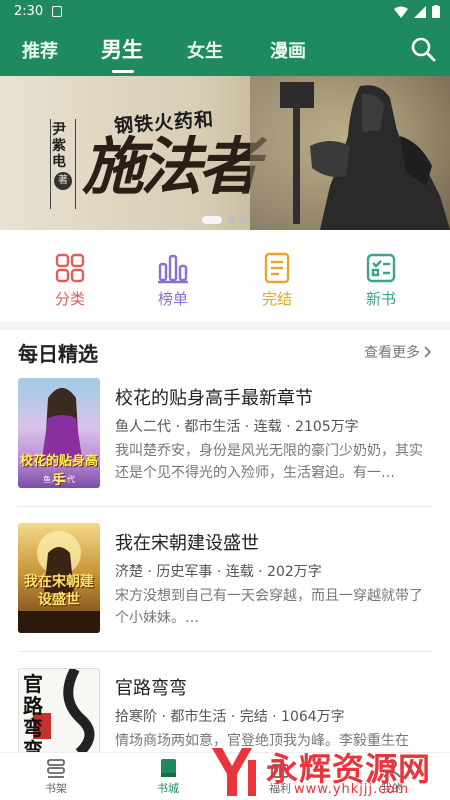 The width and height of the screenshot is (450, 800). What do you see at coordinates (380, 299) in the screenshot?
I see `category-label: 新书` at bounding box center [380, 299].